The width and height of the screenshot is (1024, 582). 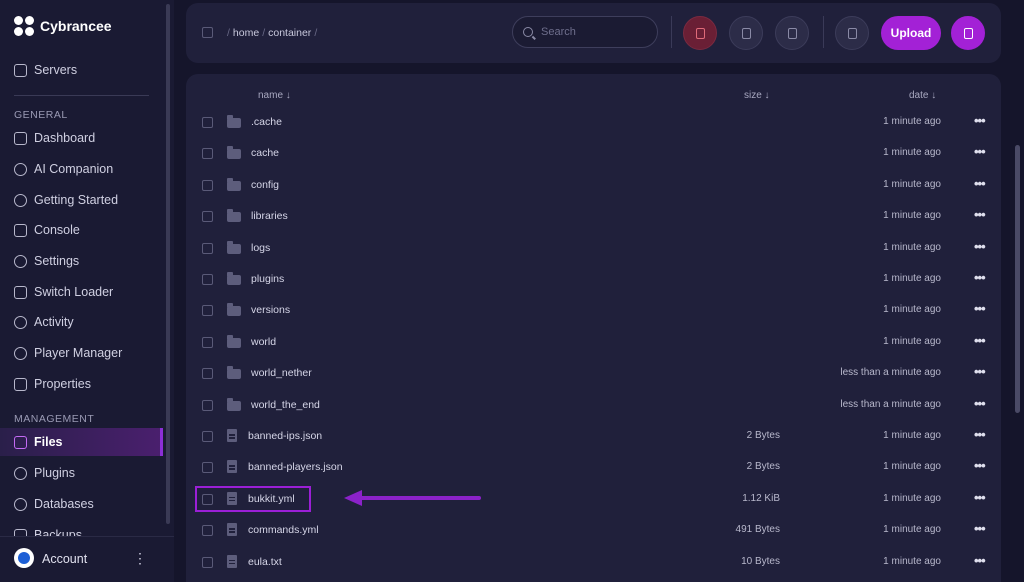 I want to click on column-header-name: name ↓, so click(x=274, y=95).